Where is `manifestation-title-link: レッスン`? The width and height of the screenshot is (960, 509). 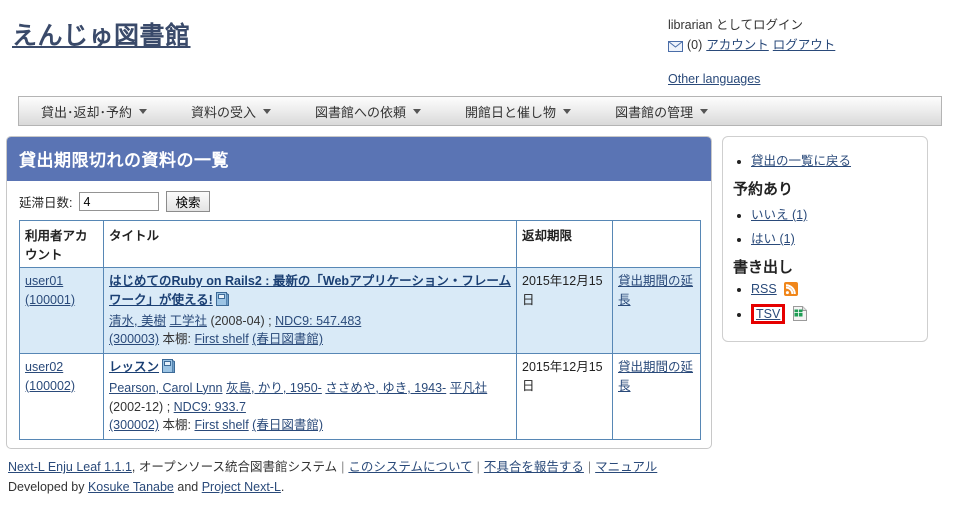 manifestation-title-link: レッスン is located at coordinates (134, 367).